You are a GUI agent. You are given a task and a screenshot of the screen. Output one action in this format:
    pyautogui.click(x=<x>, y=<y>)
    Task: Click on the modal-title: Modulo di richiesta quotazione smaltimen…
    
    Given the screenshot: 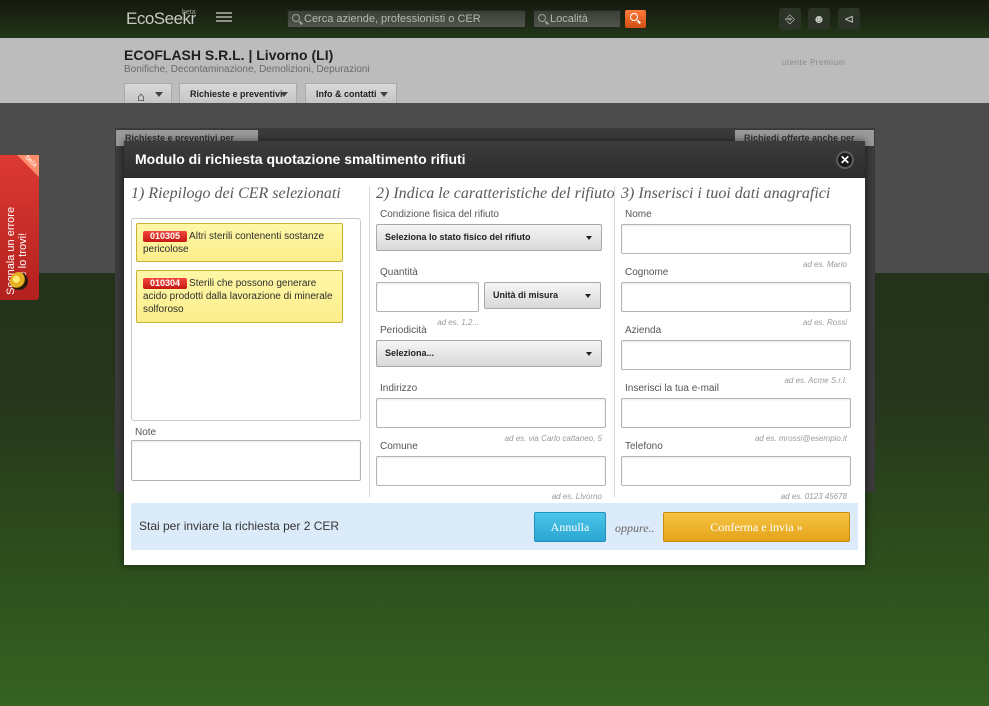 What is the action you would take?
    pyautogui.click(x=300, y=159)
    